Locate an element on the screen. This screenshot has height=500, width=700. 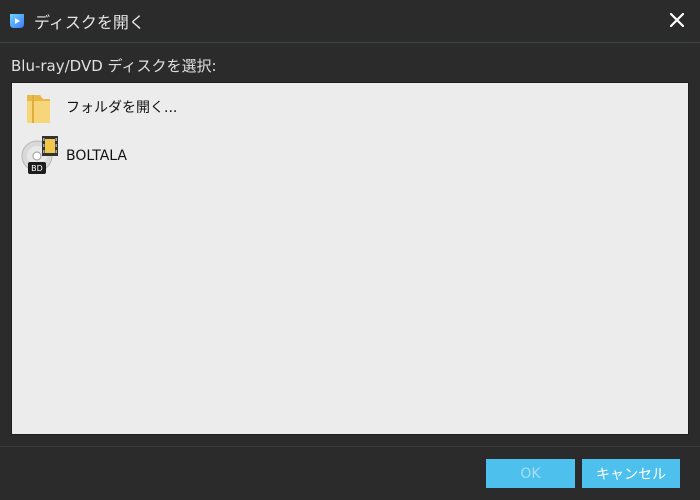
bluray-disc-icon: BD is located at coordinates (40, 156).